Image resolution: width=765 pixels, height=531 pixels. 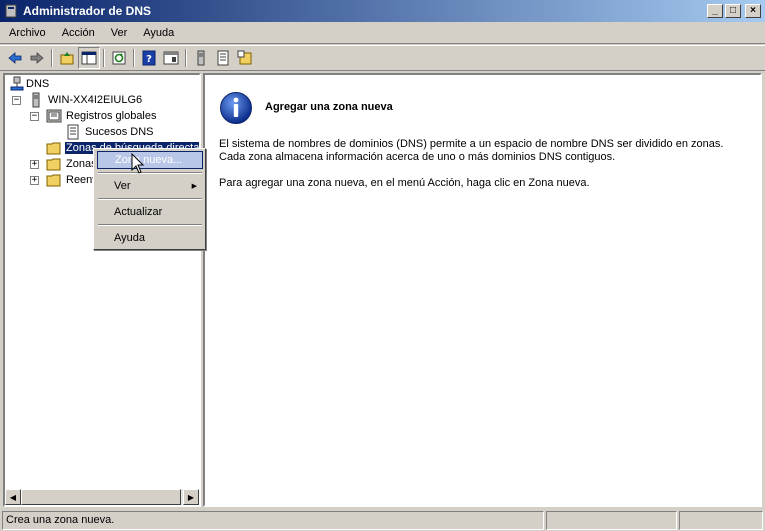 I want to click on new-zone-icon, so click(x=244, y=57).